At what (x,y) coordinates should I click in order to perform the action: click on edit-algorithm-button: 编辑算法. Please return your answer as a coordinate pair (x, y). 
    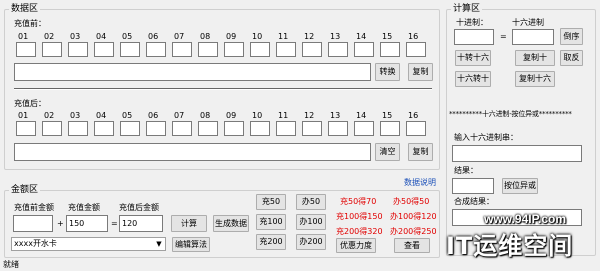
    Looking at the image, I should click on (191, 244).